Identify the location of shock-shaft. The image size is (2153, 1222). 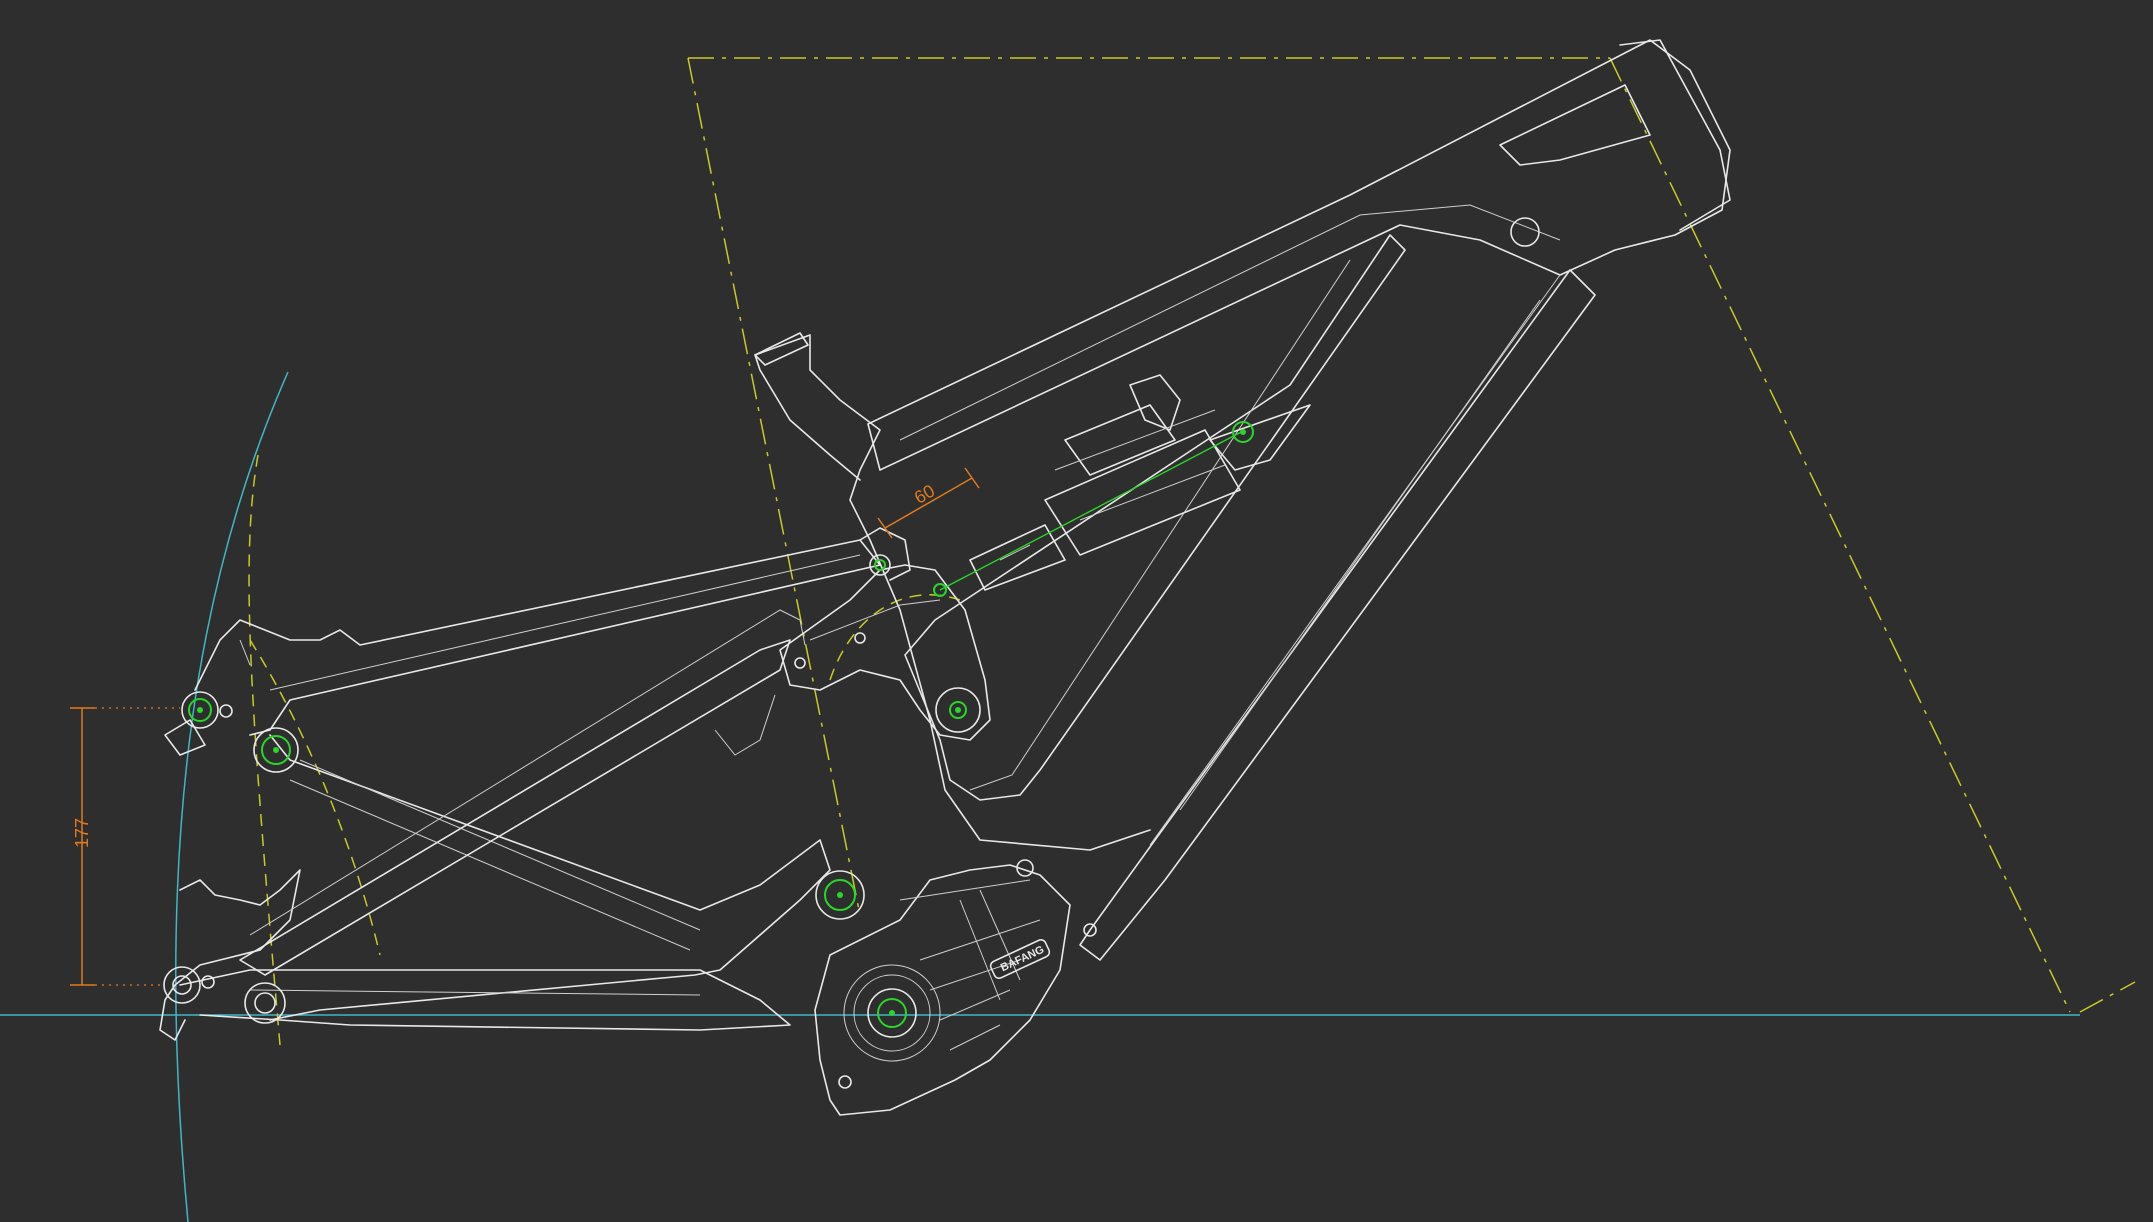
(1017, 557).